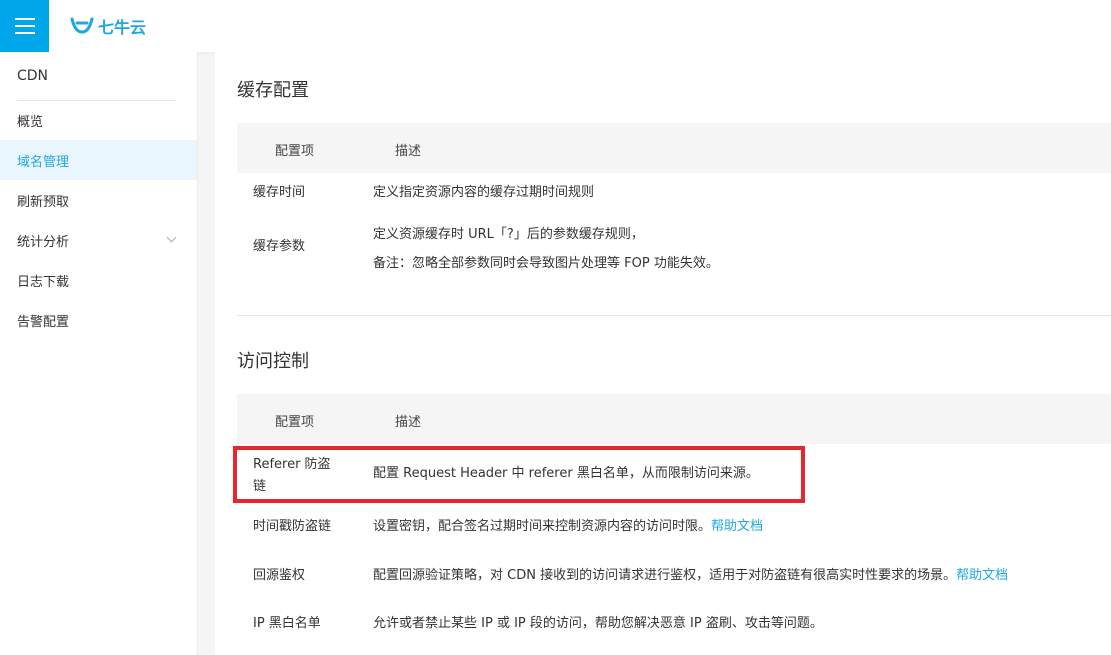 Image resolution: width=1111 pixels, height=655 pixels. I want to click on cache-section-title: 缓存配置, so click(273, 90).